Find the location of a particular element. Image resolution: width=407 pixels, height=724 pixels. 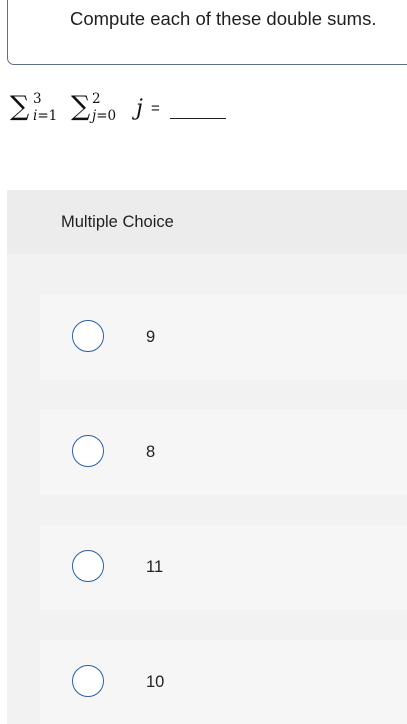

summand-term: j is located at coordinates (139, 108).